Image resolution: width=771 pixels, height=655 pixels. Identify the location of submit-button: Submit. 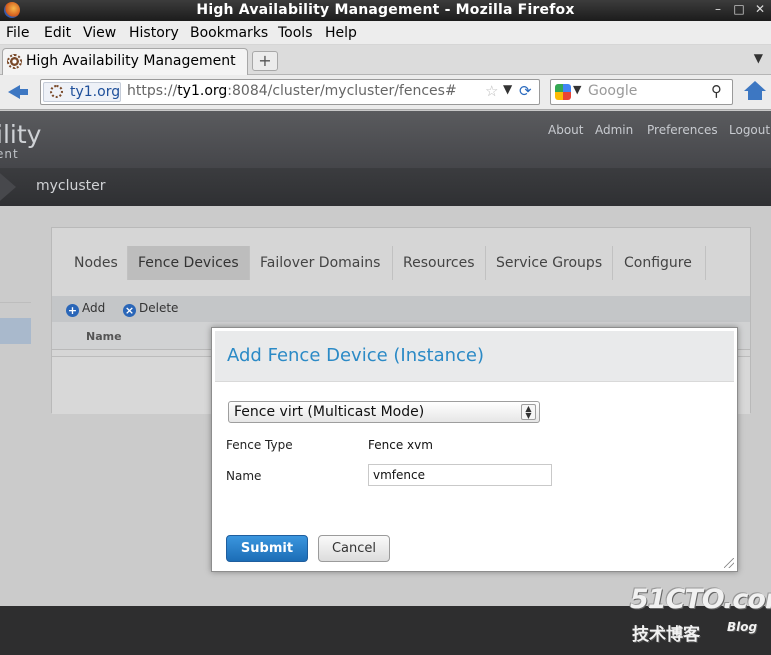
(267, 548).